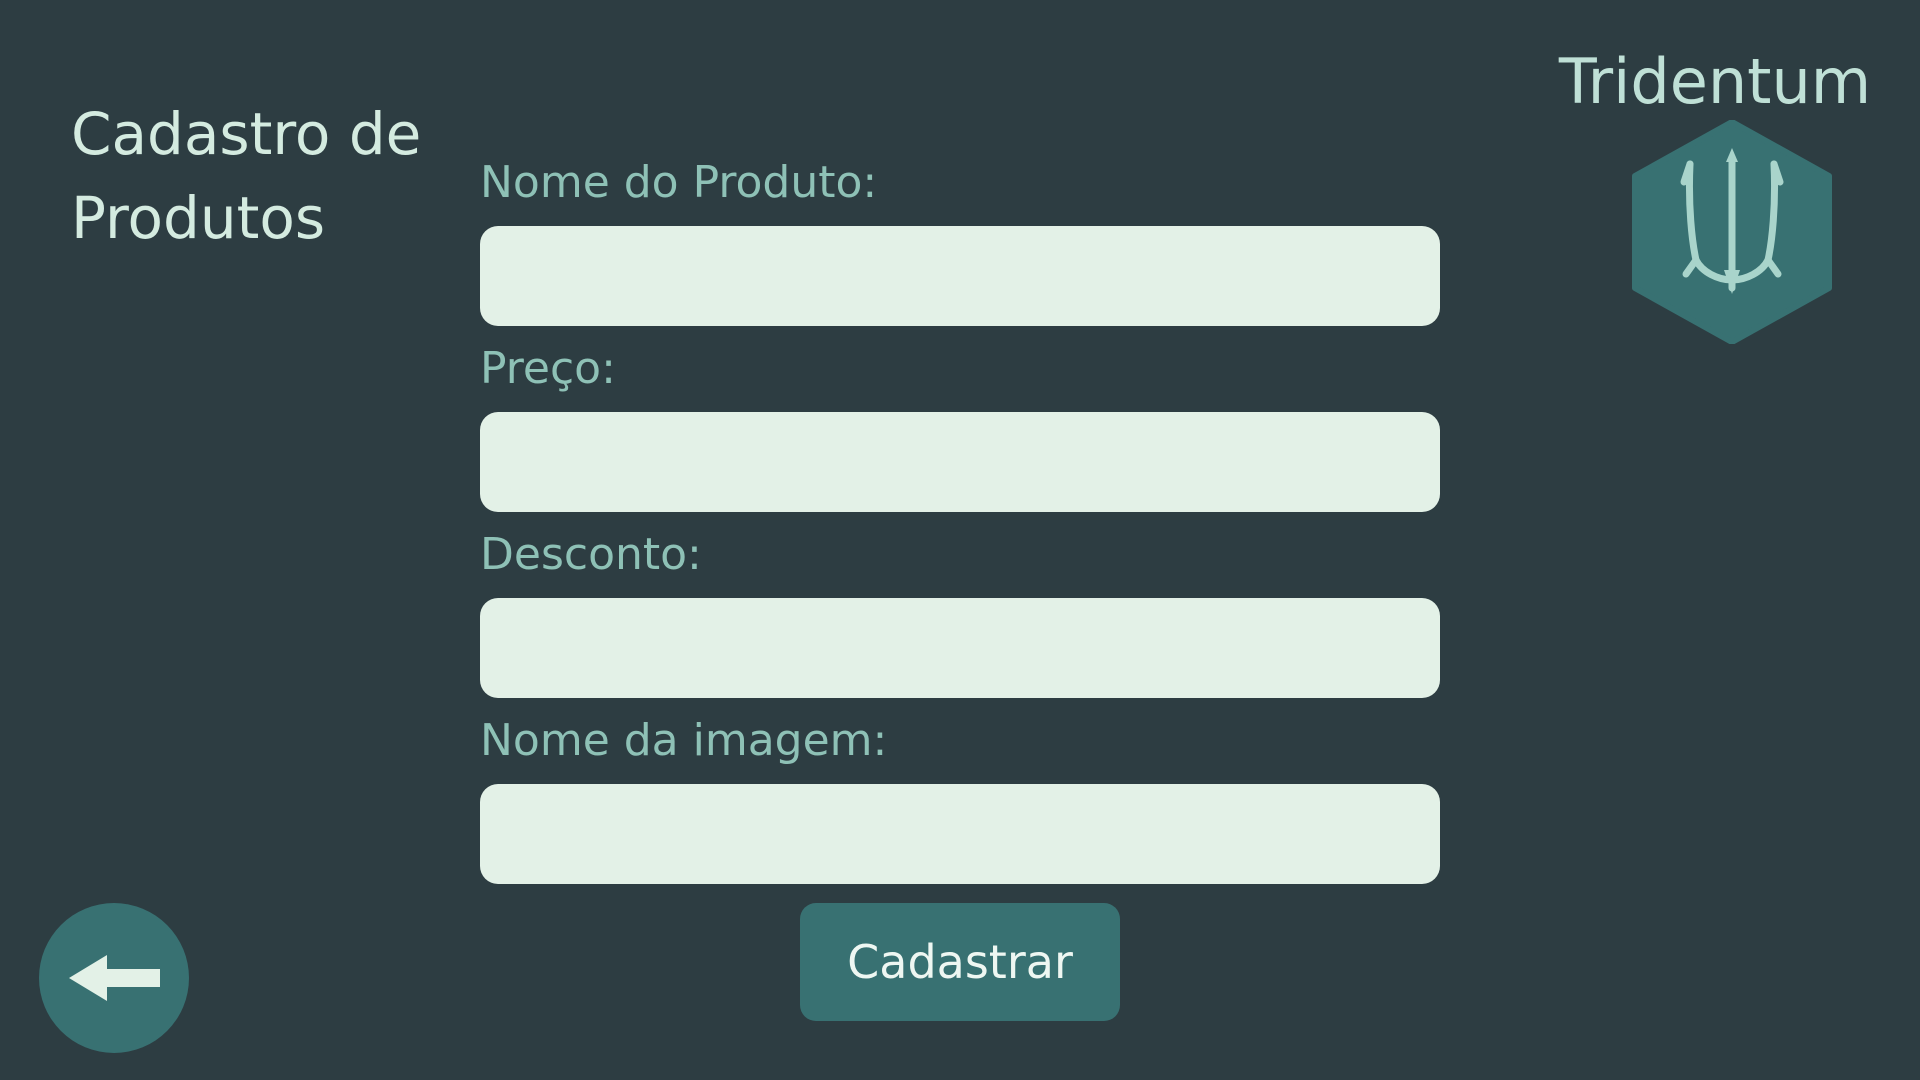  Describe the element at coordinates (960, 962) in the screenshot. I see `register-button: Cadastrar` at that location.